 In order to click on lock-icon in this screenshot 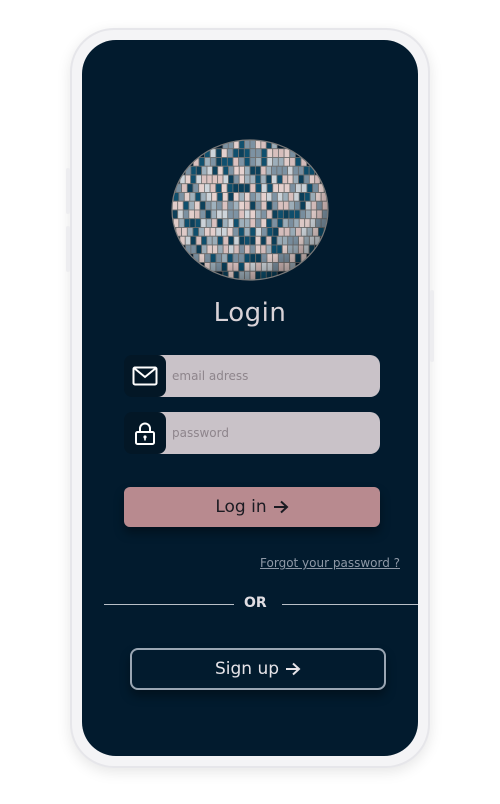, I will do `click(145, 433)`.